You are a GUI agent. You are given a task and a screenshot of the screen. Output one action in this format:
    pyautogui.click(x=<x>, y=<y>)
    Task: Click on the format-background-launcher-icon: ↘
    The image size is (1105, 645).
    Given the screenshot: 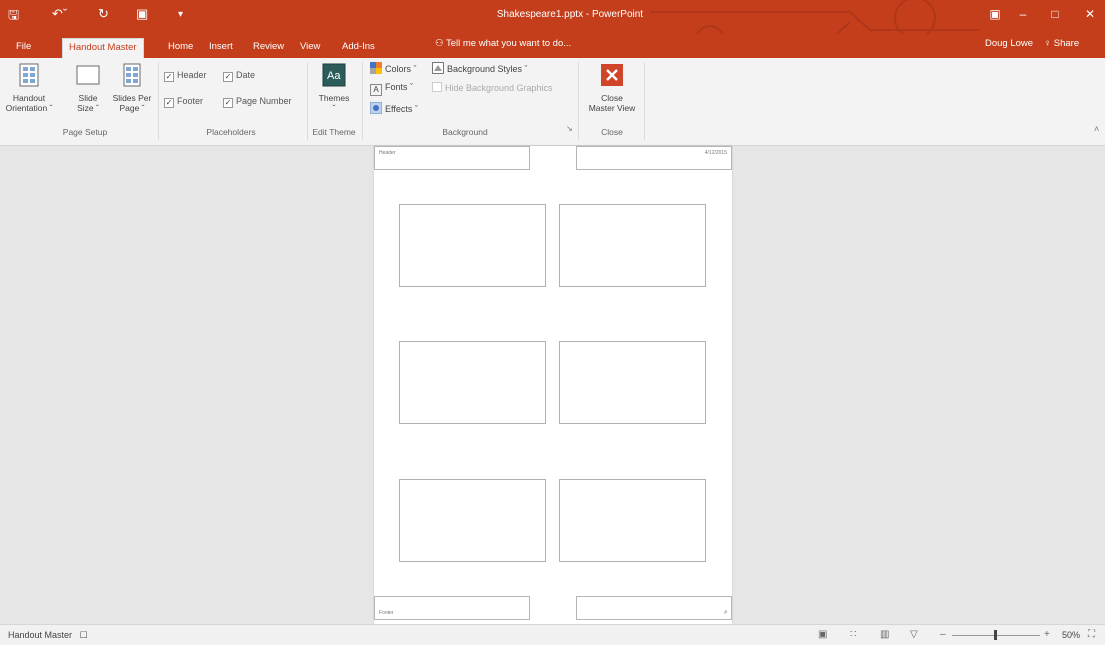 What is the action you would take?
    pyautogui.click(x=569, y=128)
    